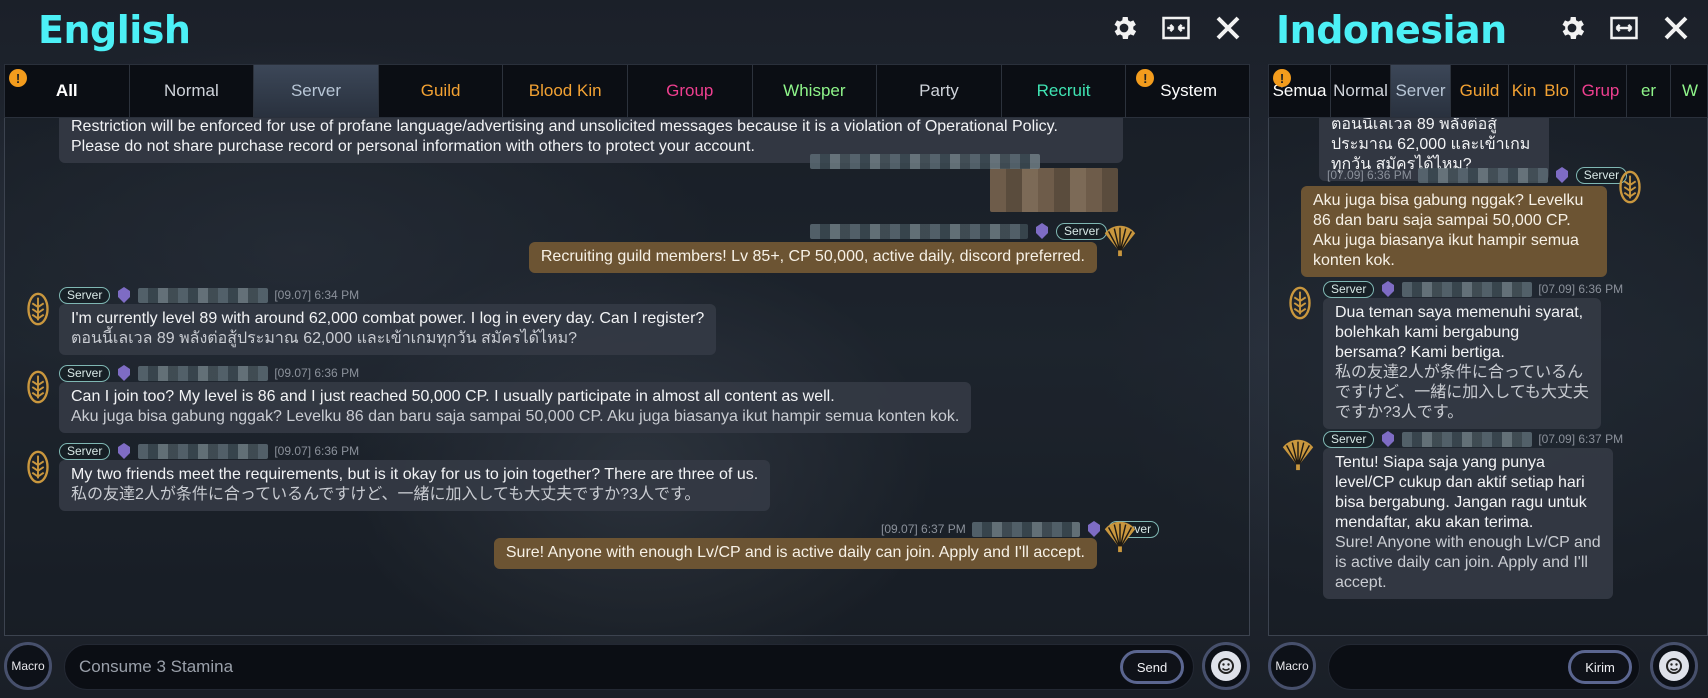 This screenshot has height=698, width=1708. I want to click on tab-label: Recruit, so click(1063, 90).